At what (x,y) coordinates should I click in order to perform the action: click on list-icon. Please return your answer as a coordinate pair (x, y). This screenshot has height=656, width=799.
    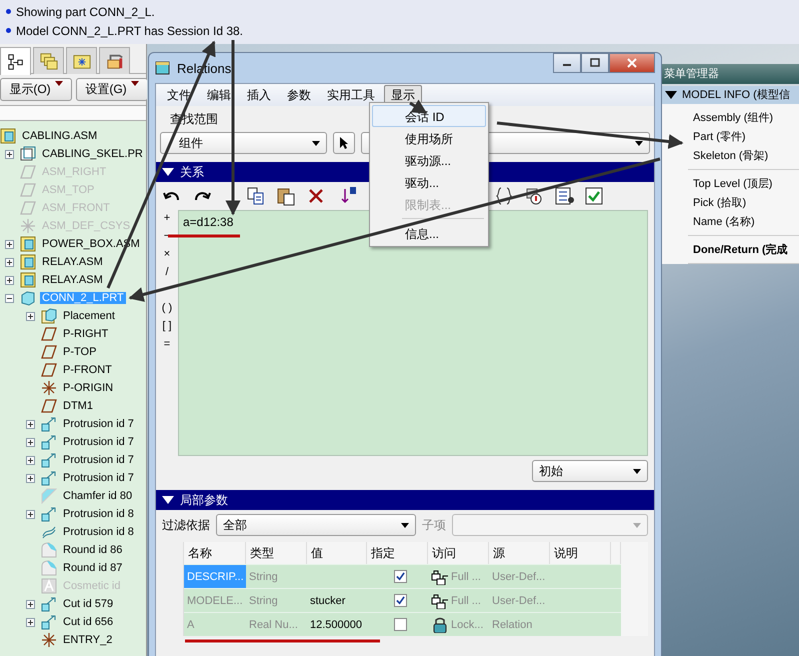
    Looking at the image, I should click on (564, 196).